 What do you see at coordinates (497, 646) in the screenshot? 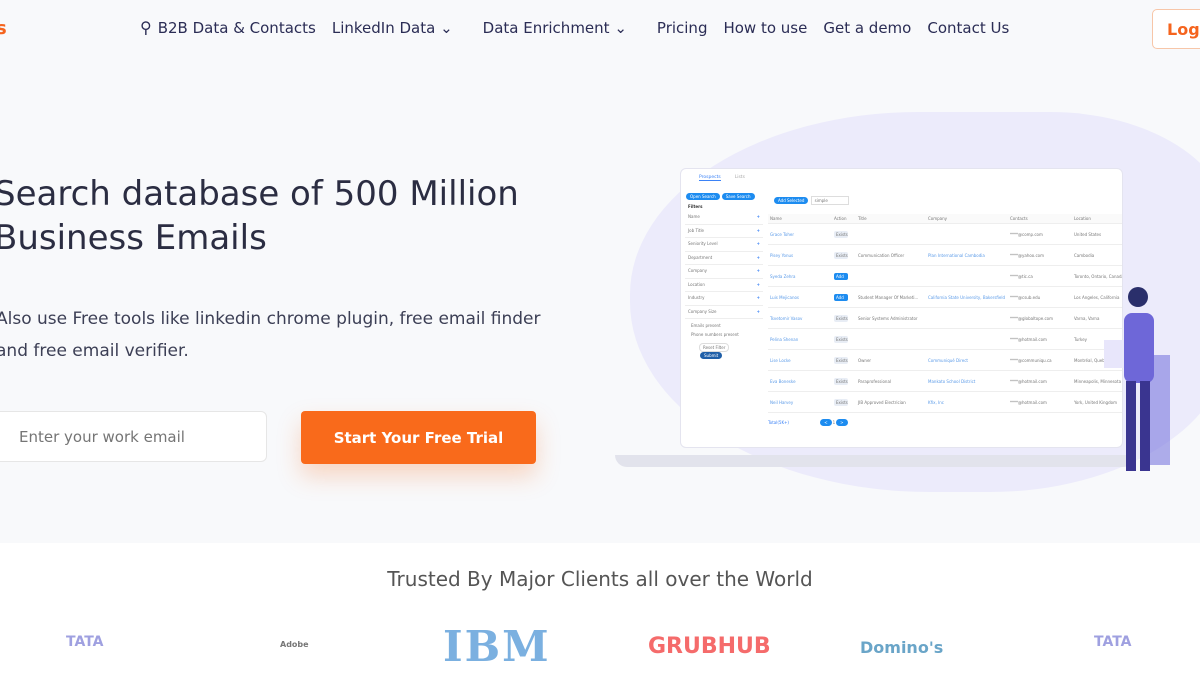
I see `ibm-logo: IBM` at bounding box center [497, 646].